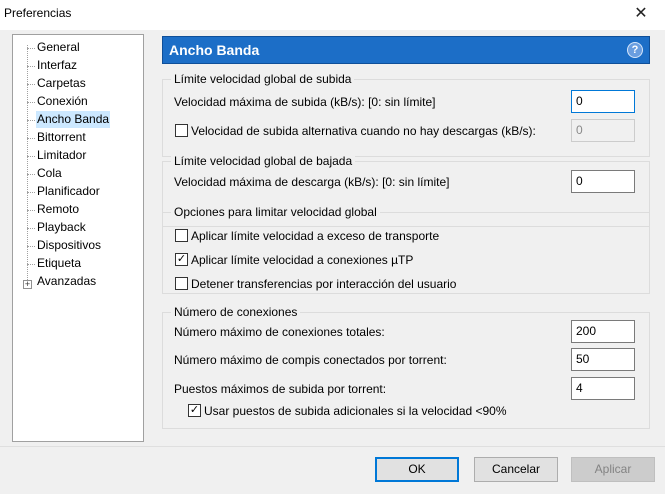 This screenshot has height=494, width=665. What do you see at coordinates (62, 101) in the screenshot?
I see `sidebar-item-conexión: Conexión` at bounding box center [62, 101].